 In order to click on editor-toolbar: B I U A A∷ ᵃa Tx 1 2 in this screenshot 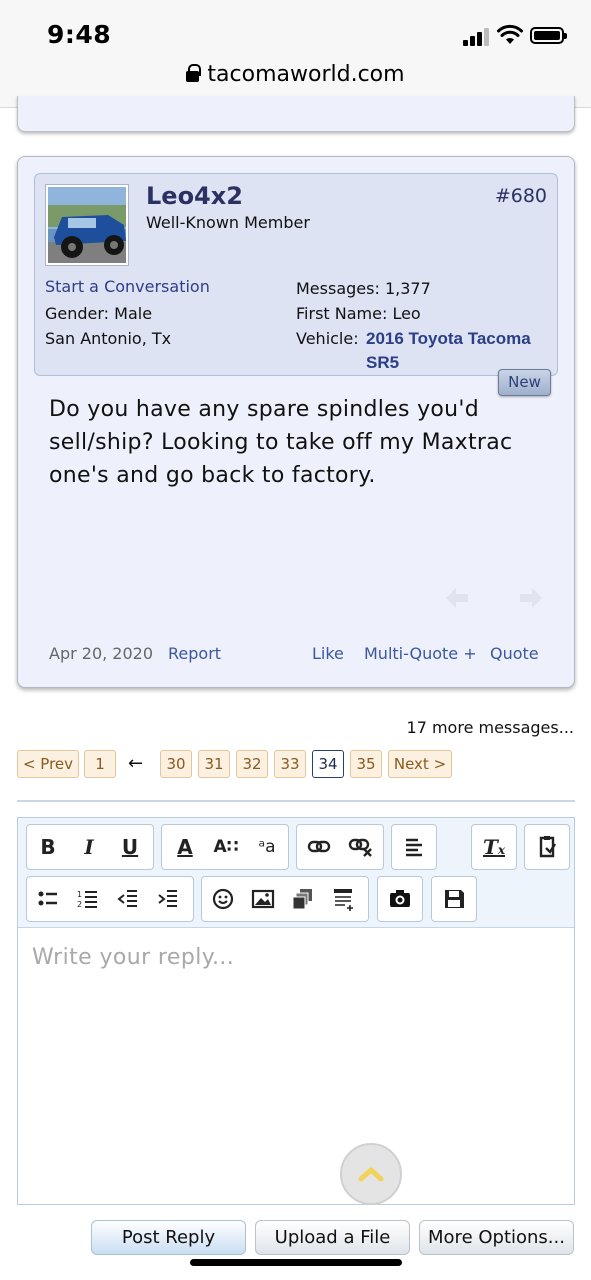, I will do `click(296, 873)`.